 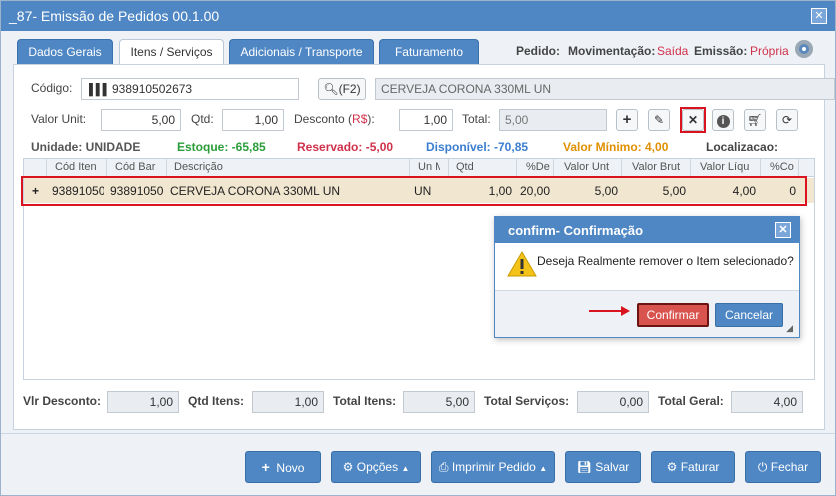 I want to click on fechar-button: ⏻ Fechar, so click(x=783, y=467).